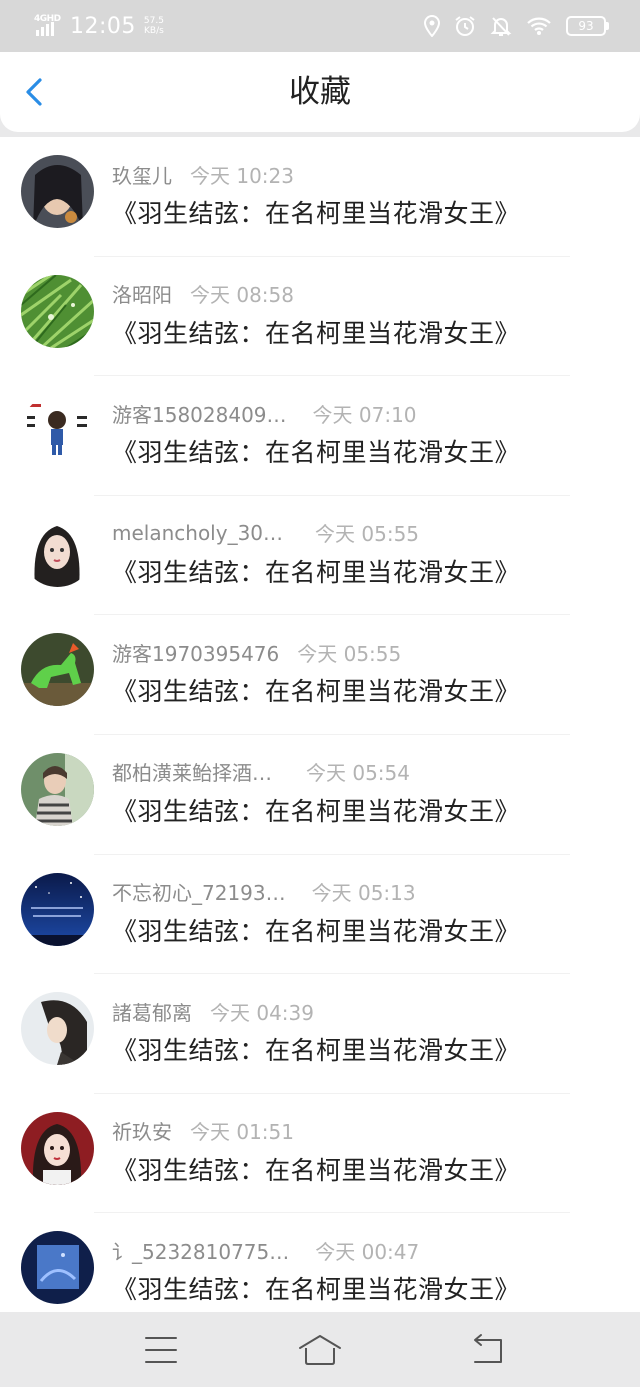 This screenshot has width=640, height=1387. What do you see at coordinates (320, 26) in the screenshot?
I see `status-bar: 4GHD 12:05 57.5 KB/s 93` at bounding box center [320, 26].